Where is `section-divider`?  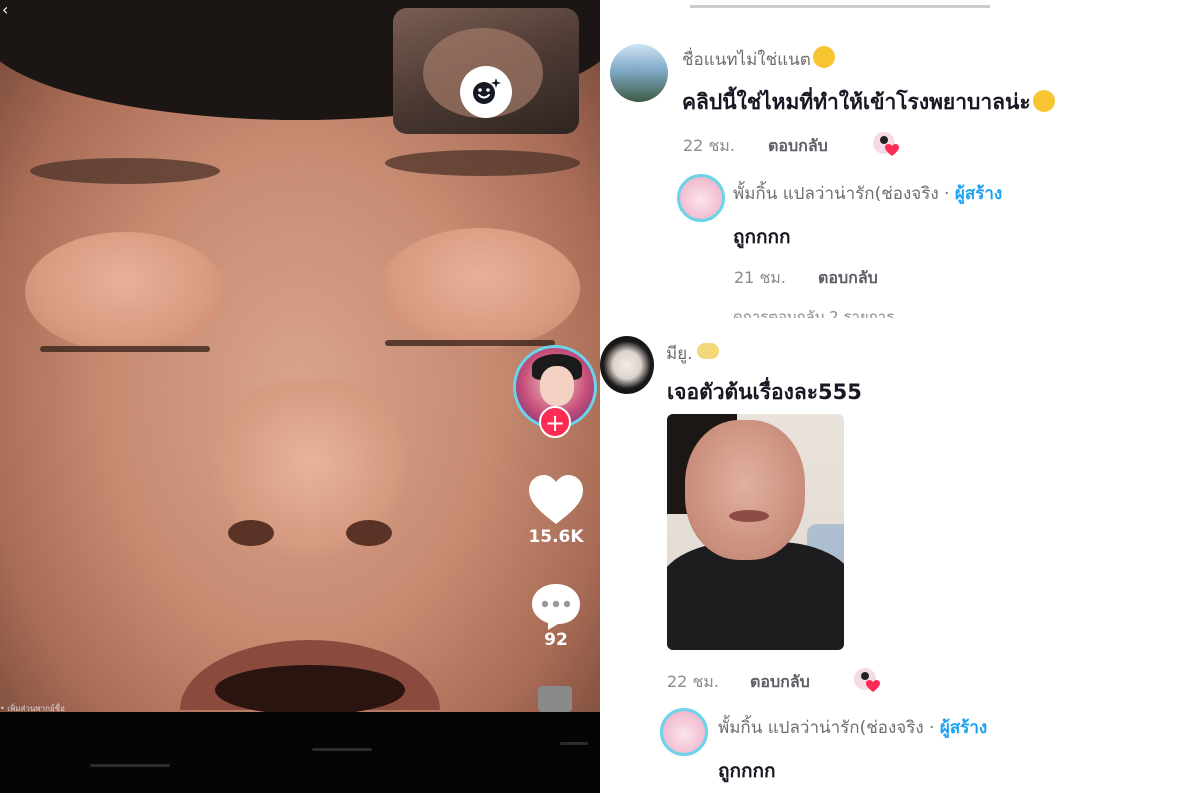
section-divider is located at coordinates (900, 322).